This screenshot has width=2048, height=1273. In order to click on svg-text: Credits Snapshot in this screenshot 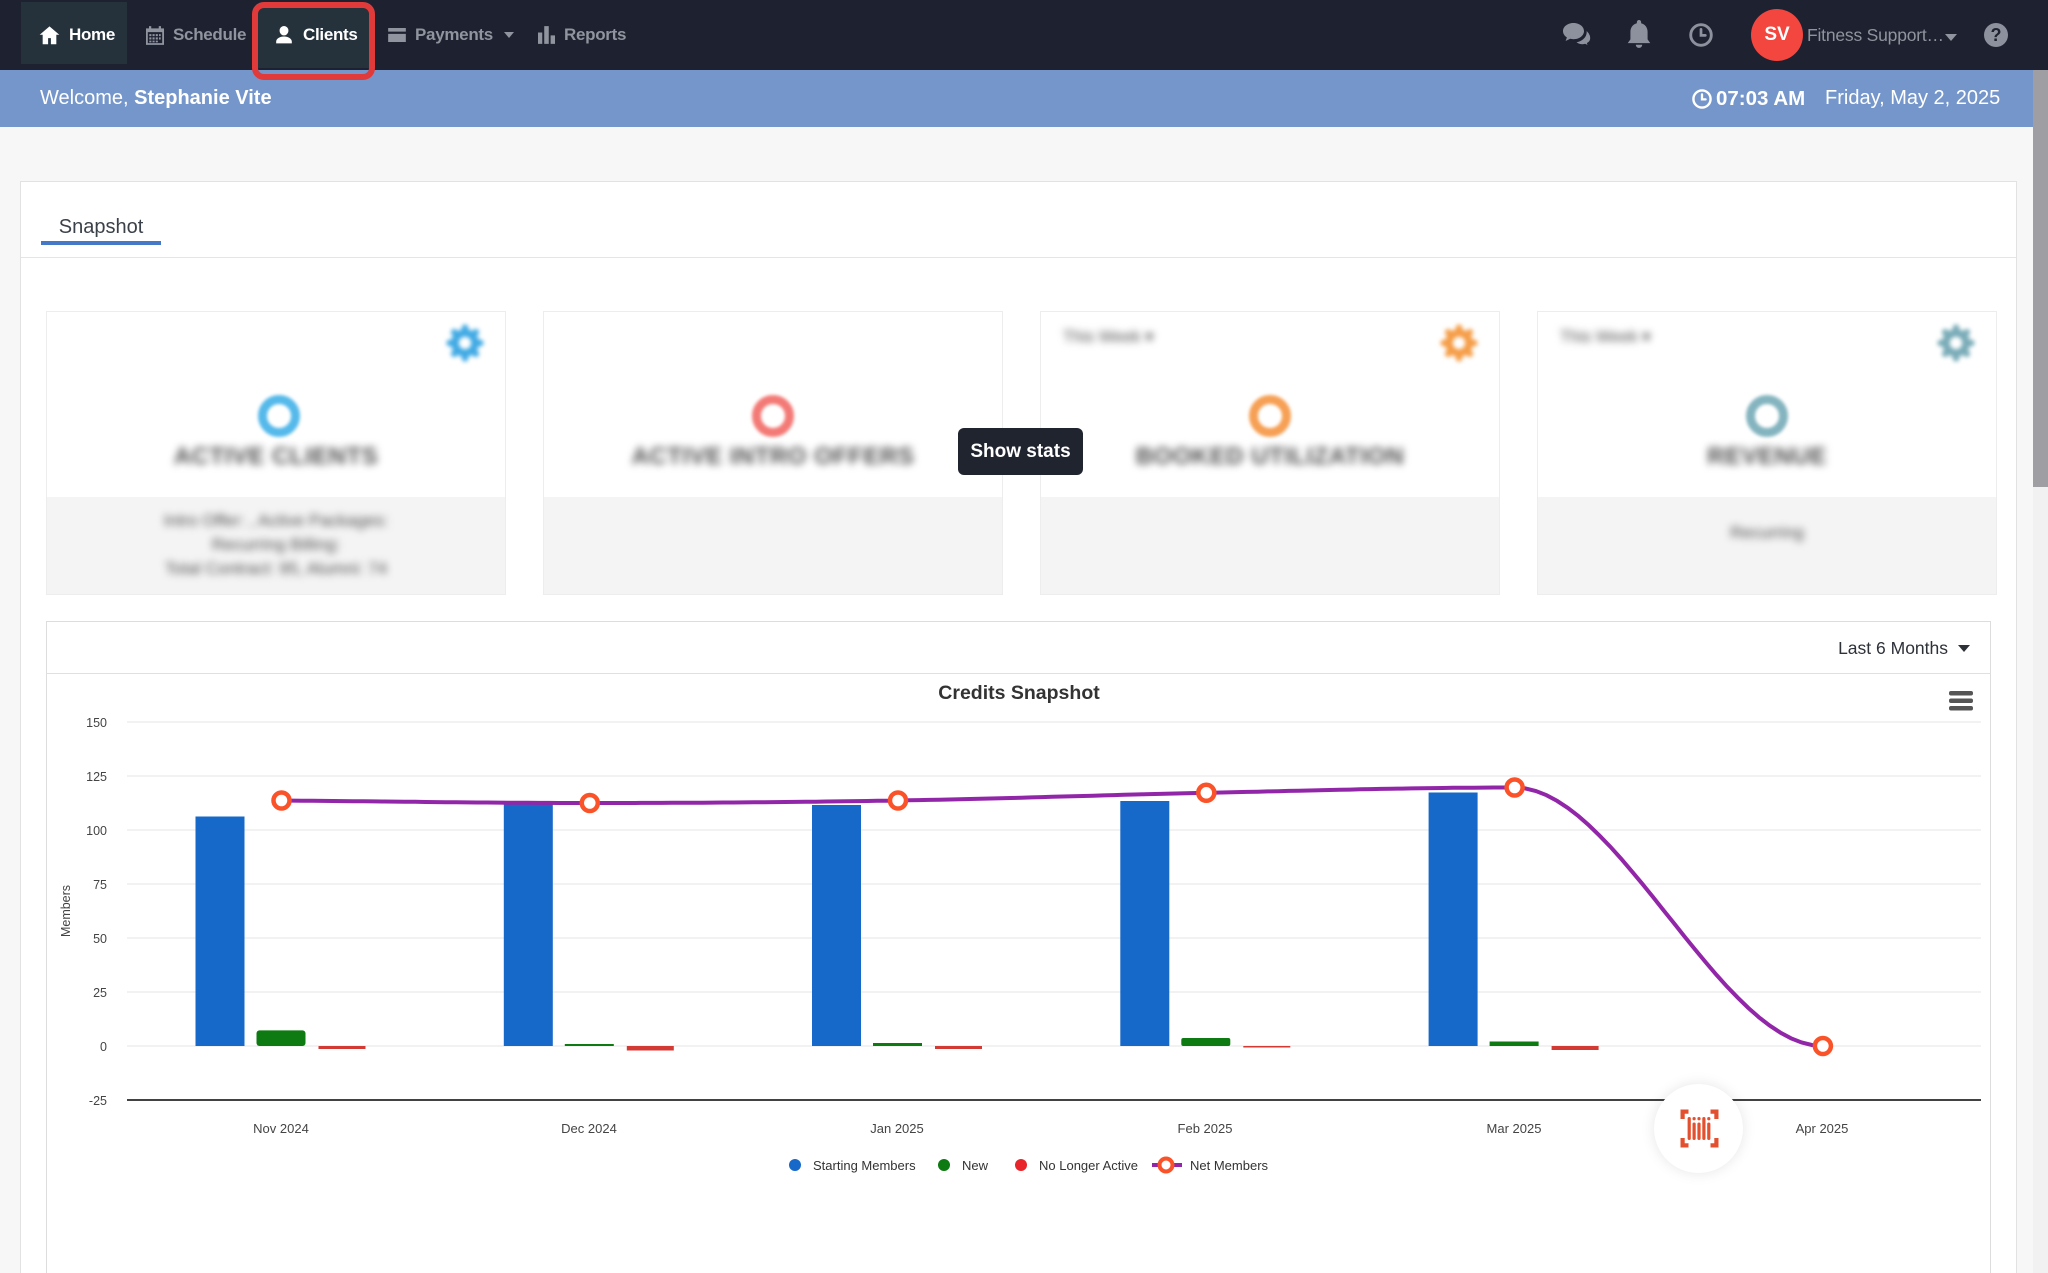, I will do `click(1019, 693)`.